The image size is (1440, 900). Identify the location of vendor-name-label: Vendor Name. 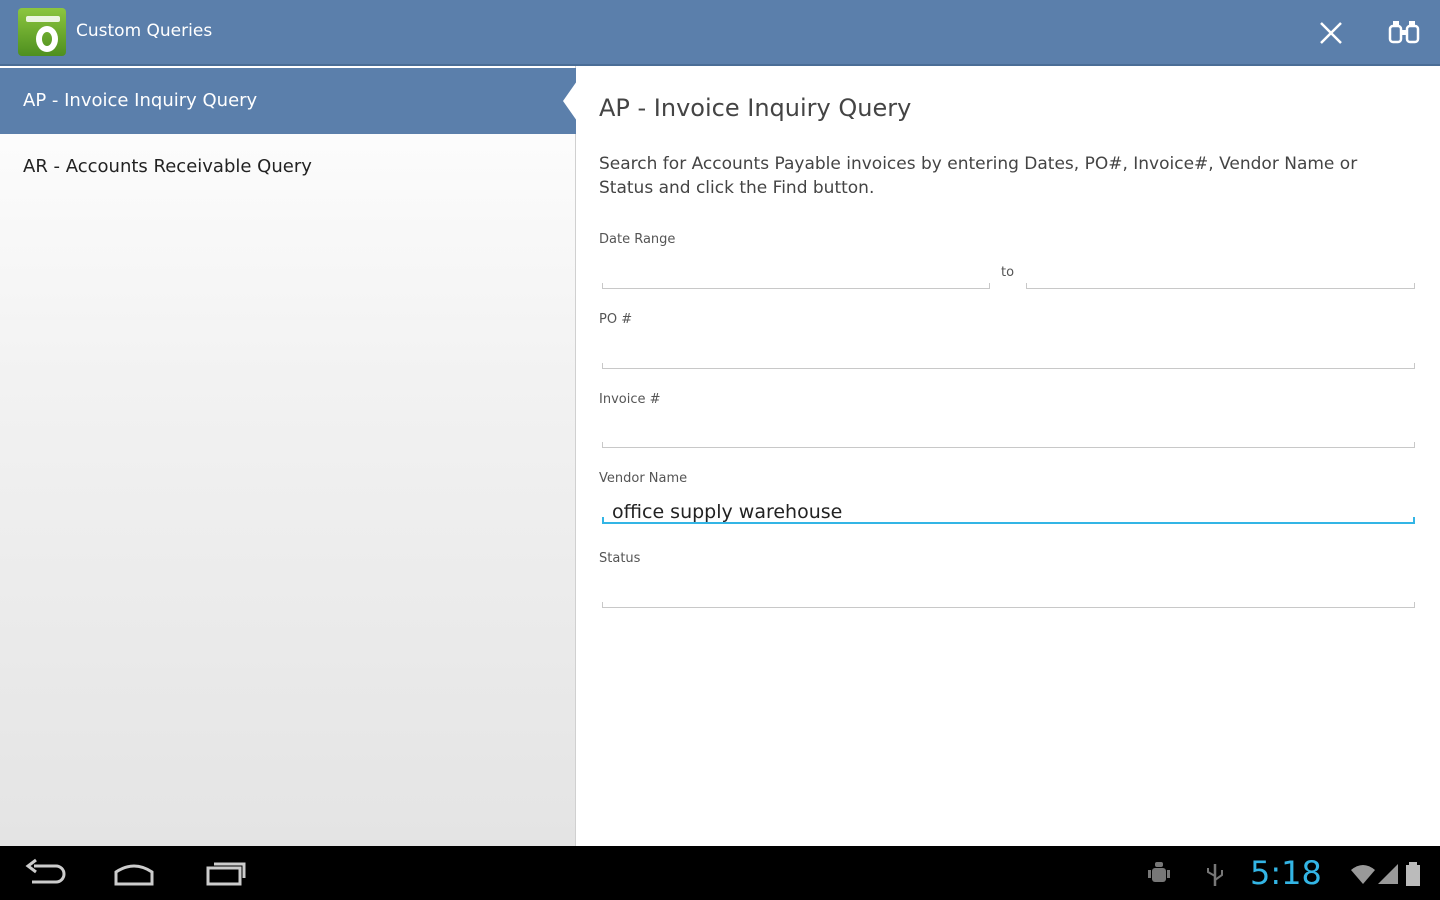
(643, 478).